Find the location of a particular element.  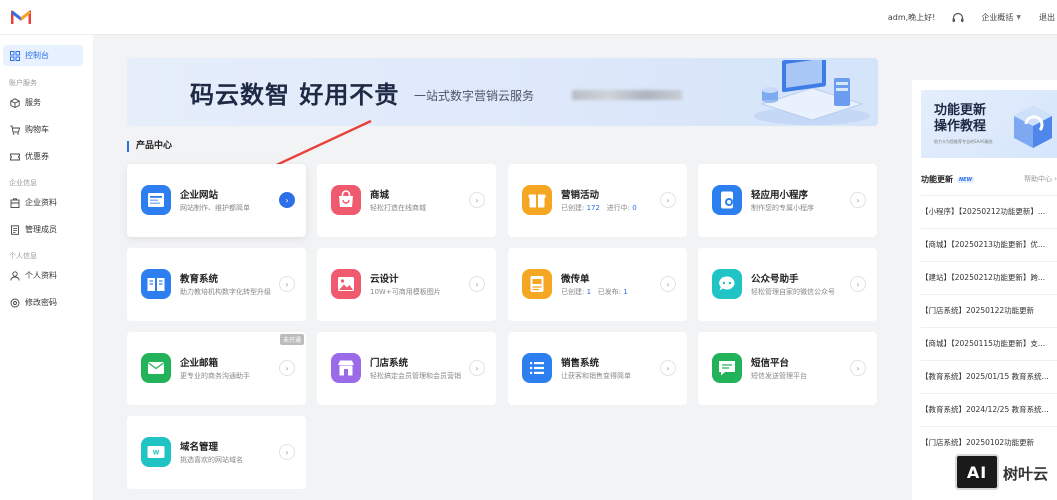

cart-icon is located at coordinates (15, 130).